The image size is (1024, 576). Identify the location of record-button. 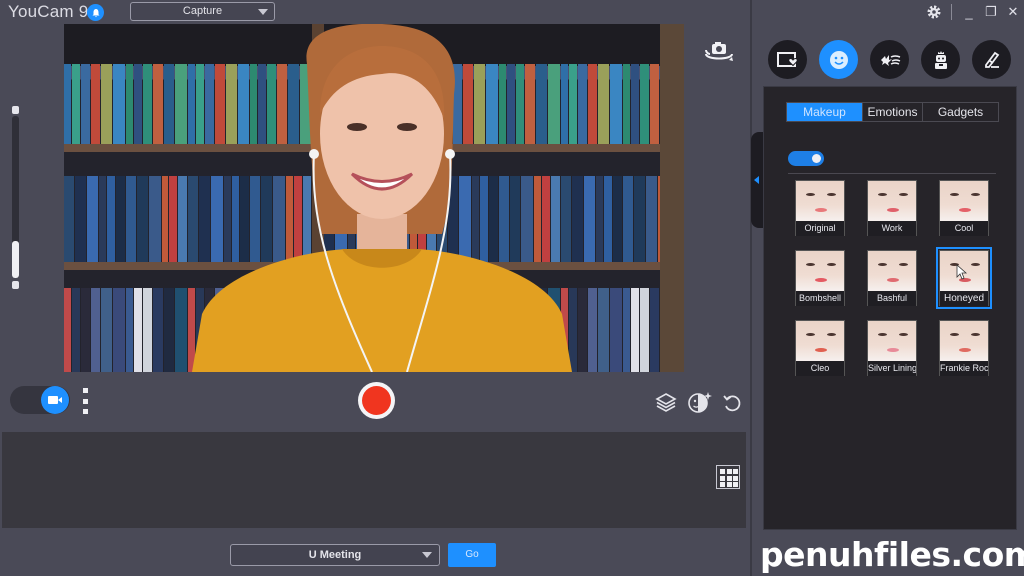
(376, 400).